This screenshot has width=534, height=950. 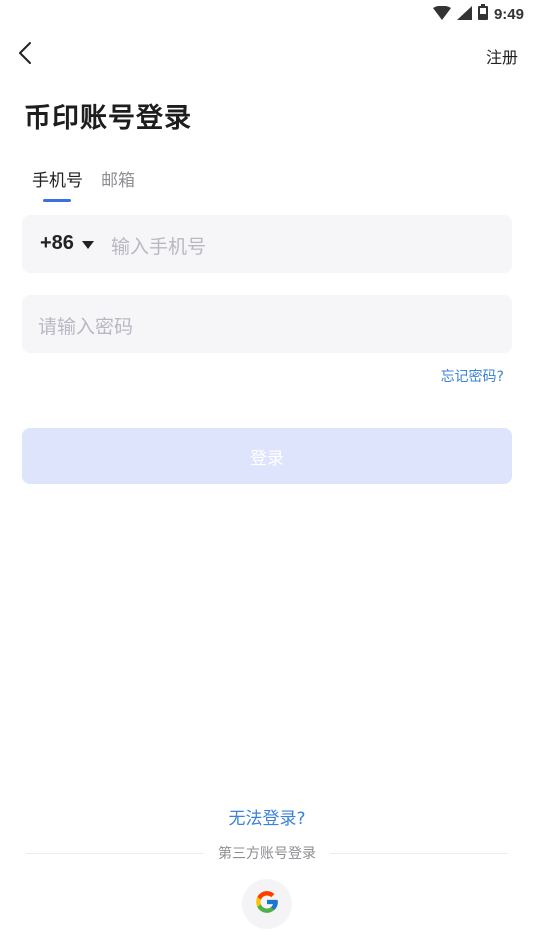 I want to click on login-button: 登录, so click(x=267, y=456).